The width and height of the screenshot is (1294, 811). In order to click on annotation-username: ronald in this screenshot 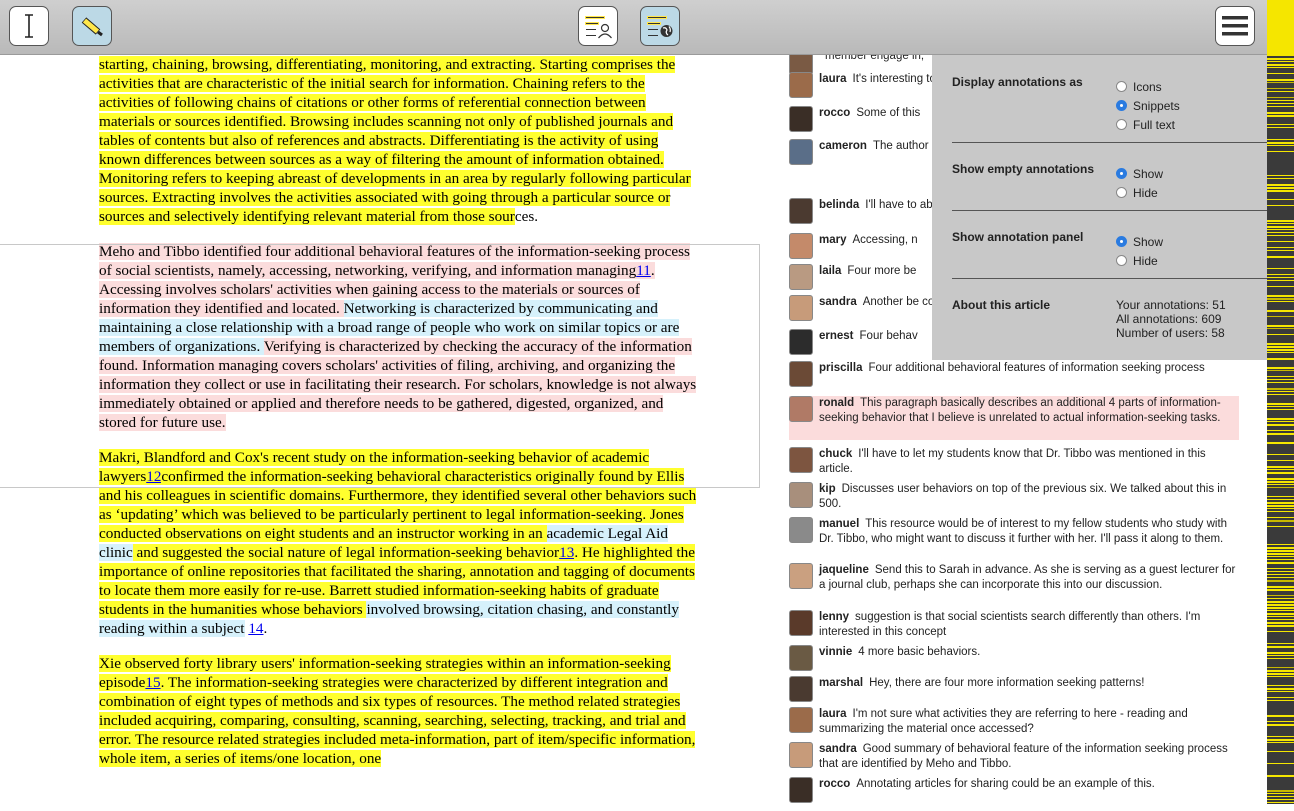, I will do `click(836, 403)`.